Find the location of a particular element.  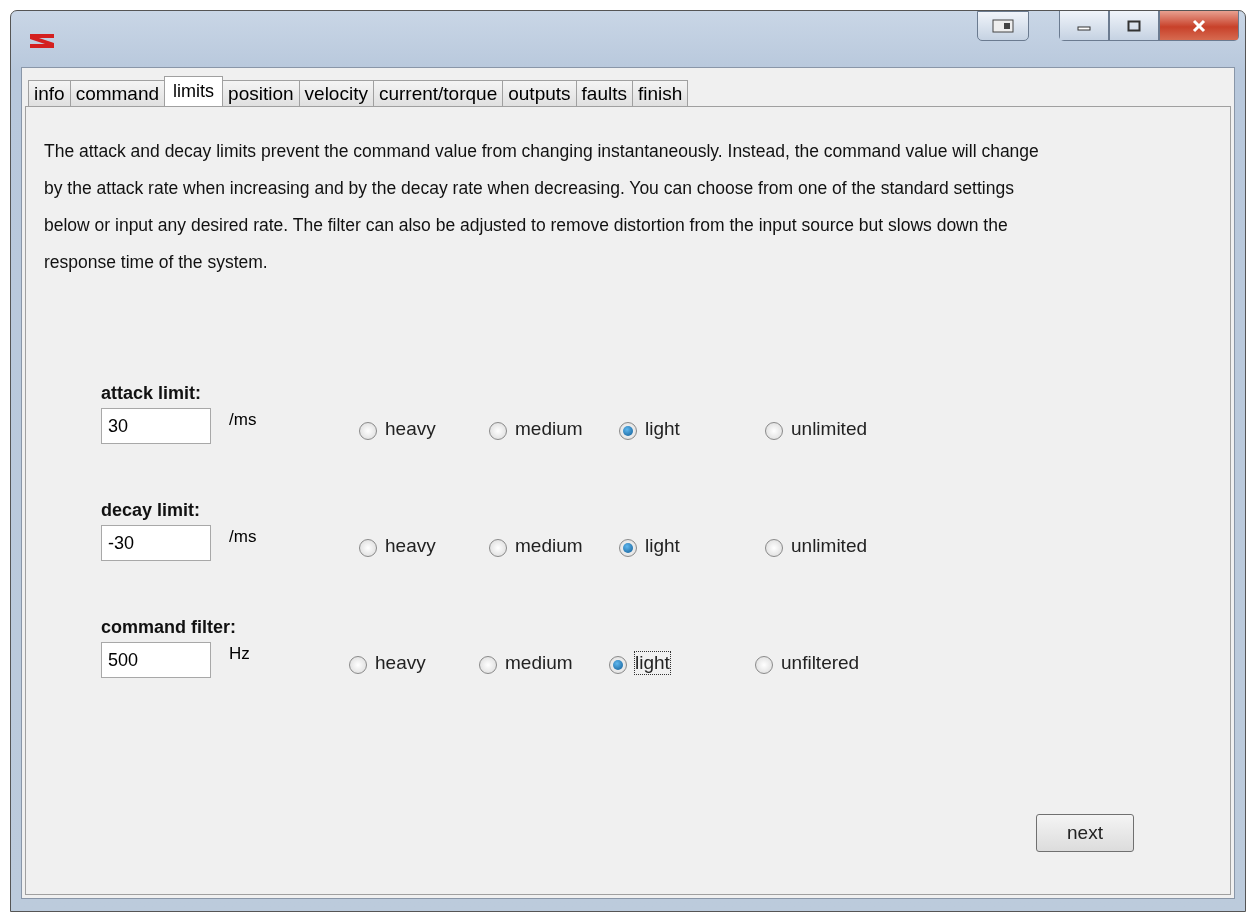

close-icon is located at coordinates (1199, 25).